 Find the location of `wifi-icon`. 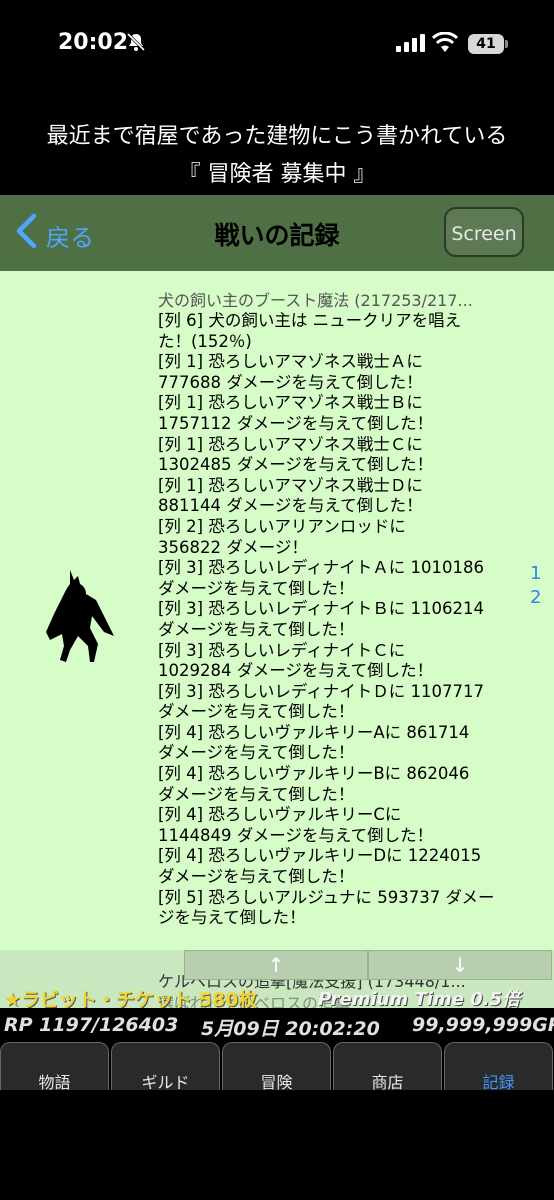

wifi-icon is located at coordinates (445, 42).